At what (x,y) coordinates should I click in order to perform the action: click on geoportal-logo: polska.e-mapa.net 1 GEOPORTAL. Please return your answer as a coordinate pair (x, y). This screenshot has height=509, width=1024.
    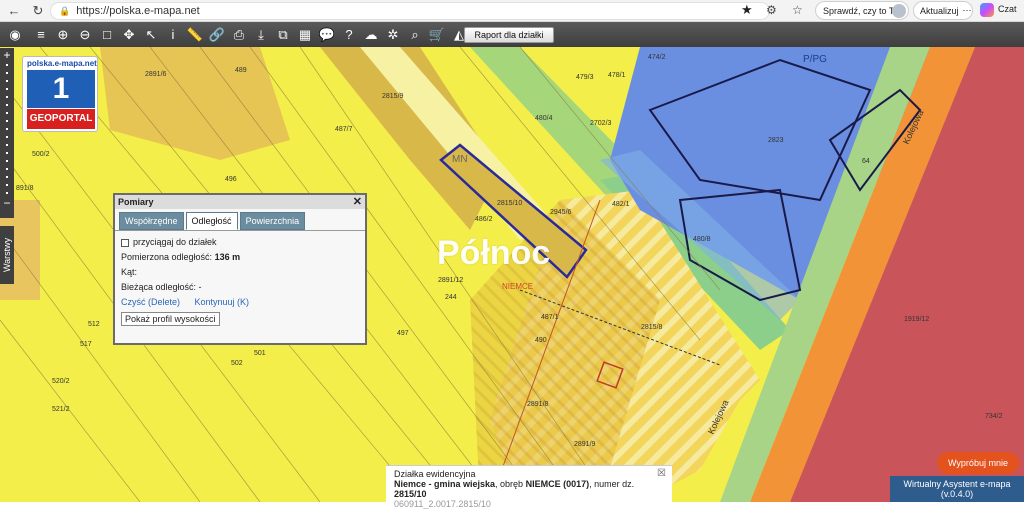
    Looking at the image, I should click on (60, 94).